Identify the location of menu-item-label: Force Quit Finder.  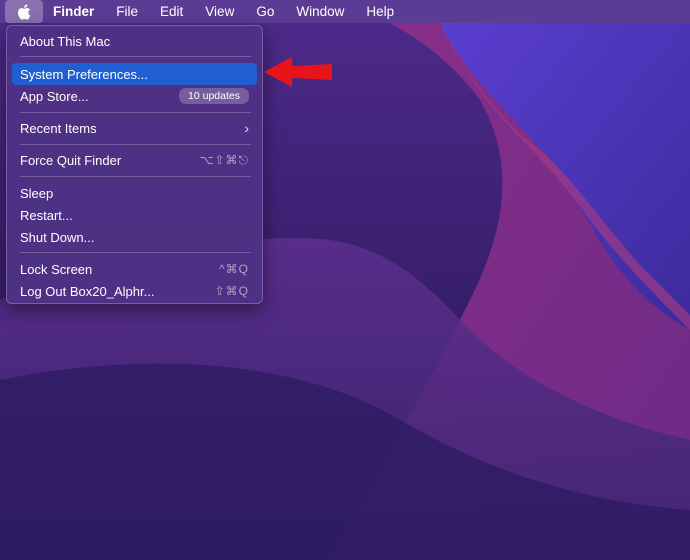
(71, 160).